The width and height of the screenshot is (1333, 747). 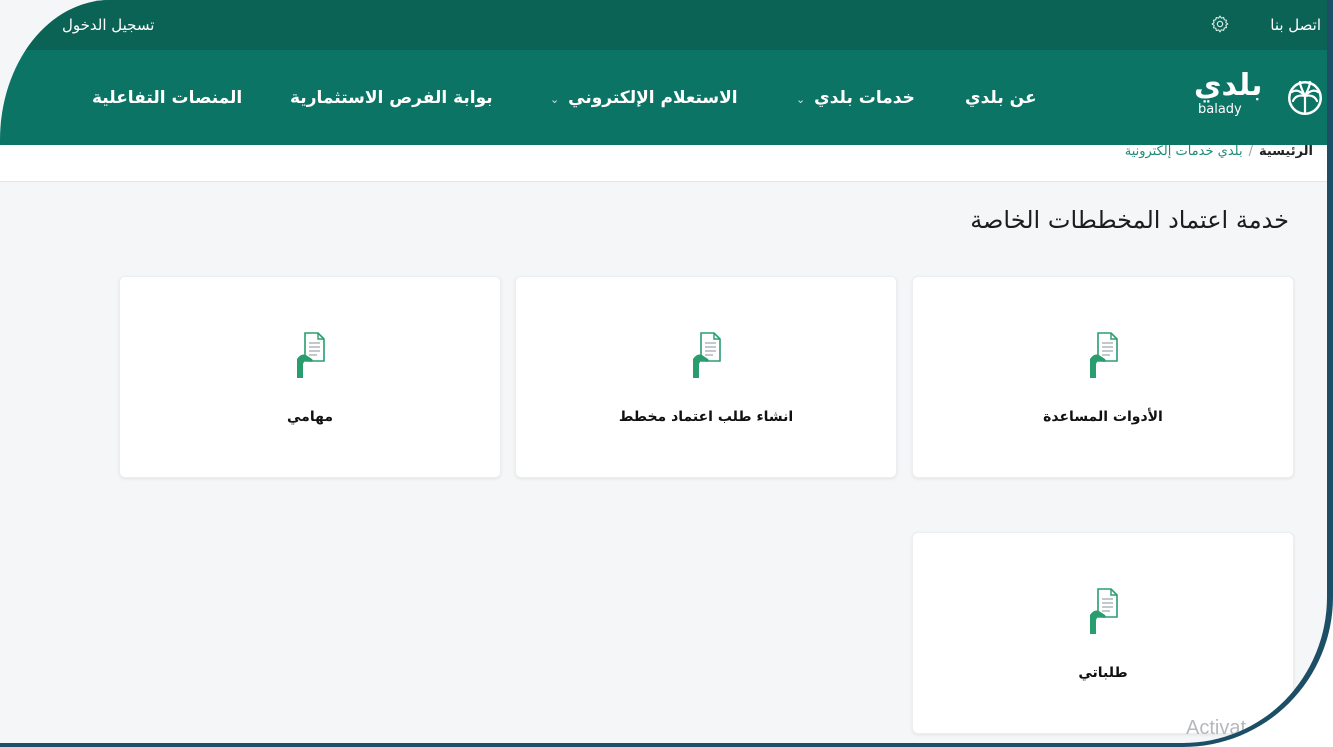 What do you see at coordinates (1184, 151) in the screenshot?
I see `breadcrumb-current: بلدي خدمات إلكترونية` at bounding box center [1184, 151].